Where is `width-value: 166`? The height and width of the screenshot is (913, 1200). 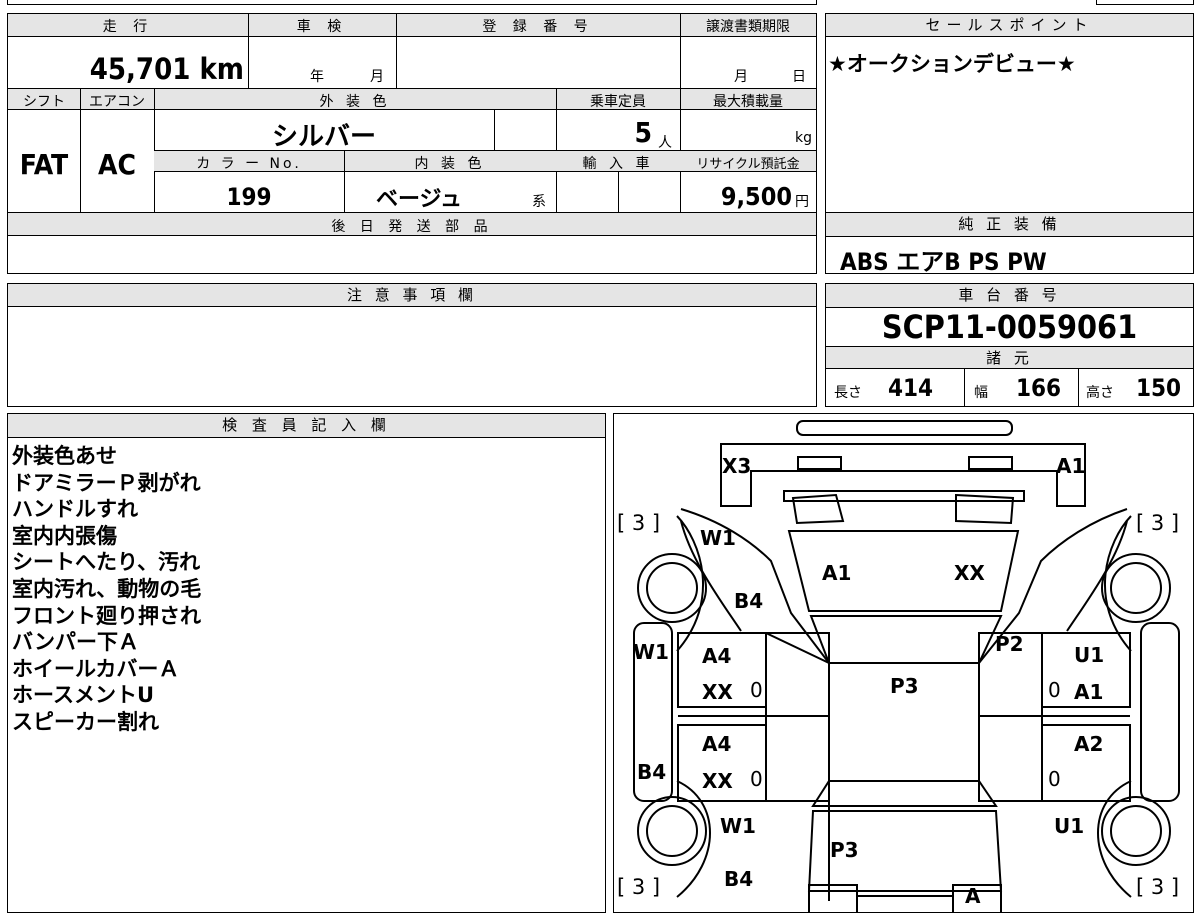 width-value: 166 is located at coordinates (1039, 388).